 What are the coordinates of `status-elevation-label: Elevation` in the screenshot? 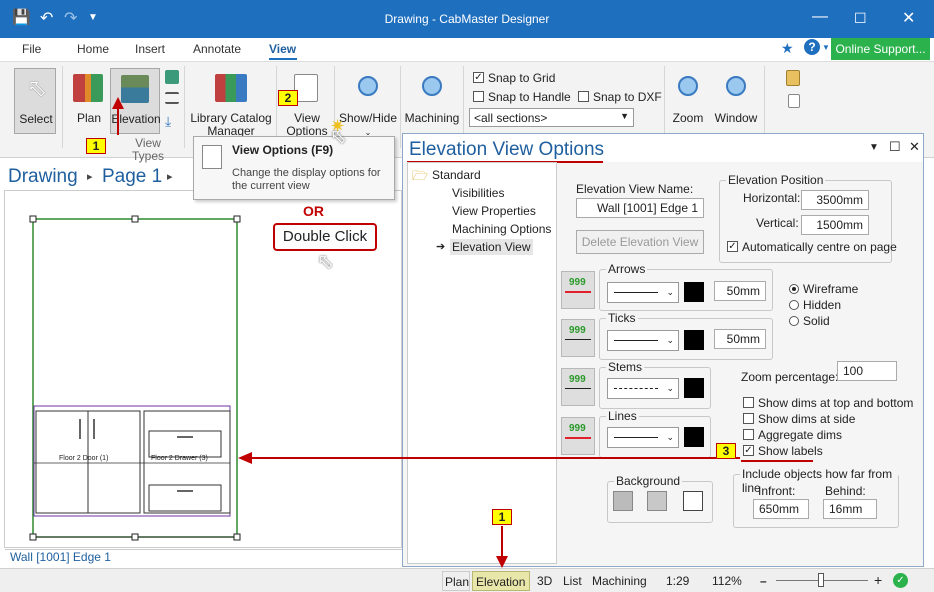 It's located at (501, 582).